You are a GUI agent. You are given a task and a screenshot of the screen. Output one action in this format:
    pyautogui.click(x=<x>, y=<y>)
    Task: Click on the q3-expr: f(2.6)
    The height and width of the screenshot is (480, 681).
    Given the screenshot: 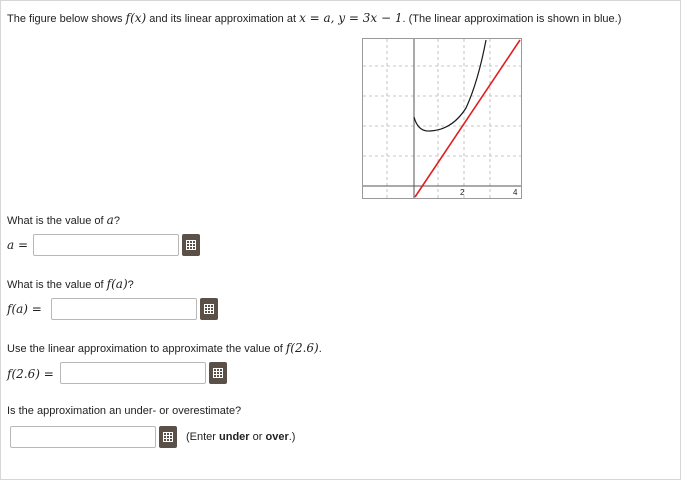 What is the action you would take?
    pyautogui.click(x=302, y=348)
    